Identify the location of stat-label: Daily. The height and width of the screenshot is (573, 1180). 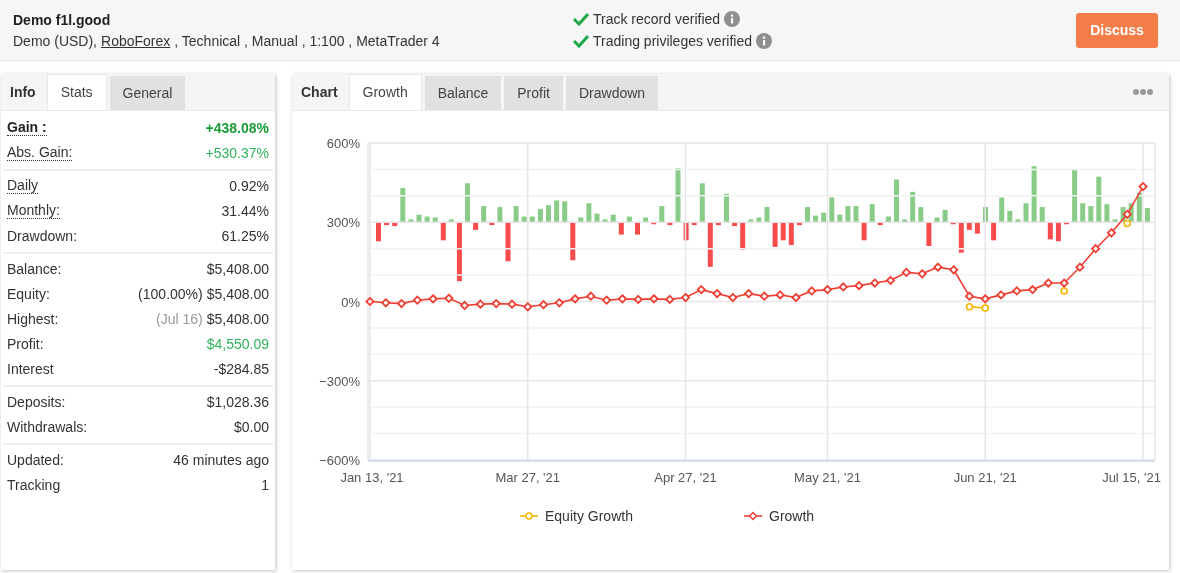
(23, 185).